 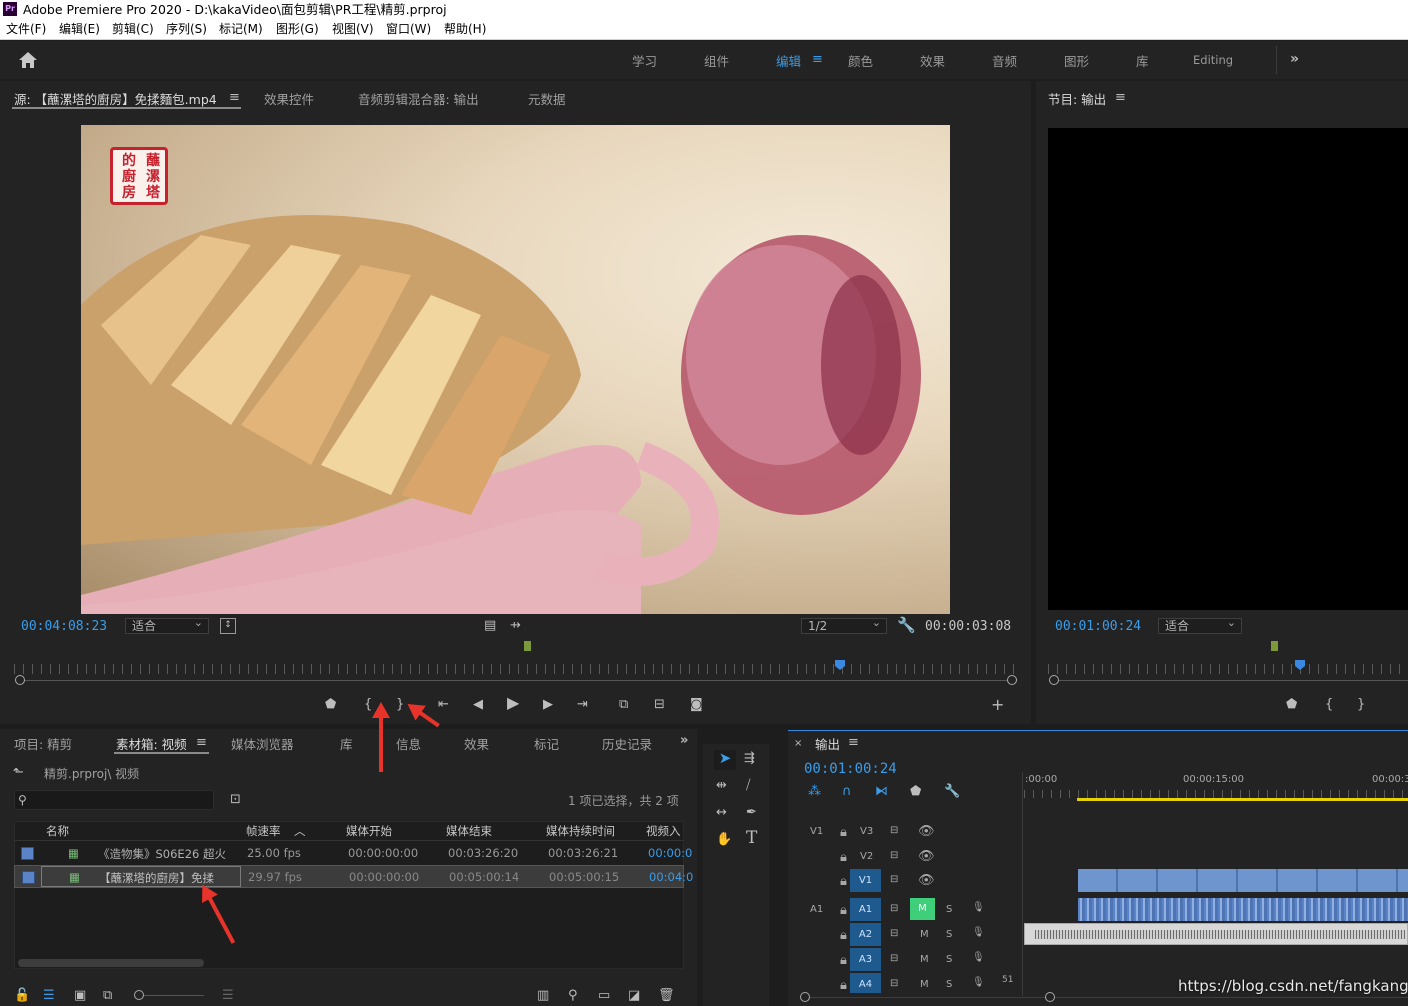 I want to click on workspace-effects: 效果, so click(x=932, y=60).